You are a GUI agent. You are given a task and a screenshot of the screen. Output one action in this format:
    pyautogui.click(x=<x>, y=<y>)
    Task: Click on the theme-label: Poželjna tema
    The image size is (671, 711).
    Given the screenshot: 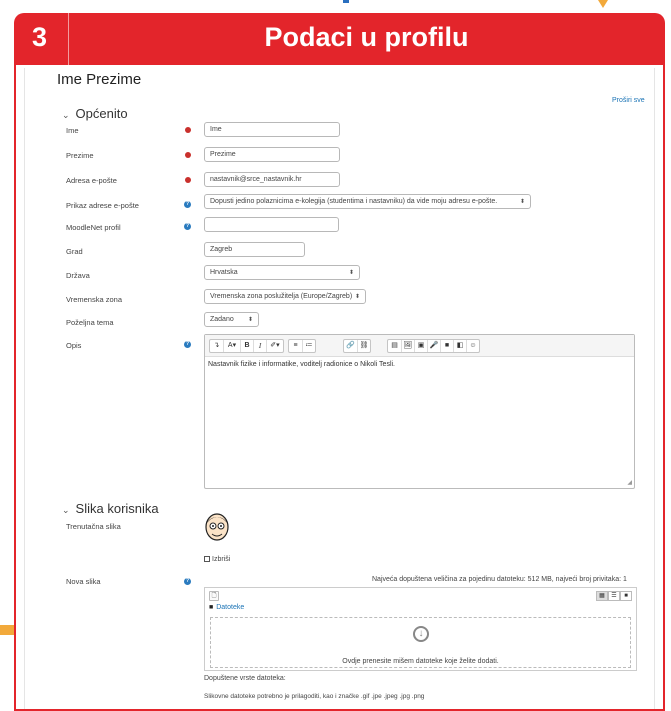 What is the action you would take?
    pyautogui.click(x=90, y=322)
    